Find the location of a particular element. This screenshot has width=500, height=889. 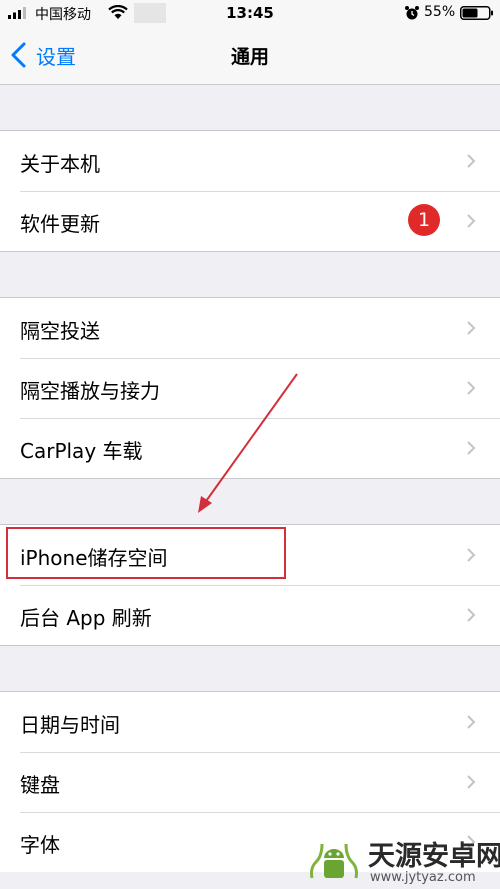

row-keyboard: 键盘 is located at coordinates (250, 782).